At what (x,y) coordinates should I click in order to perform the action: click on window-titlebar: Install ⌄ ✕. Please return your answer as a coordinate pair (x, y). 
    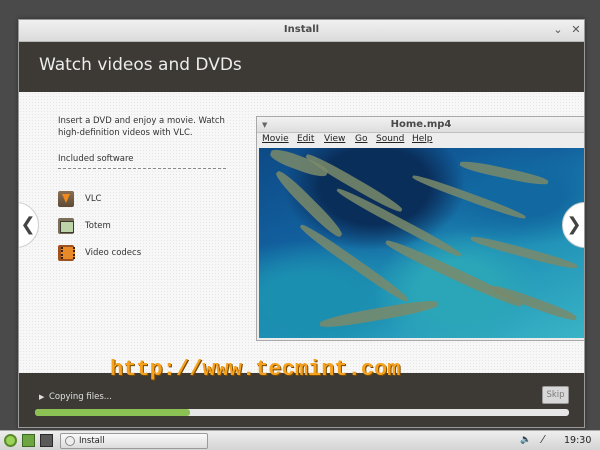
    Looking at the image, I should click on (301, 31).